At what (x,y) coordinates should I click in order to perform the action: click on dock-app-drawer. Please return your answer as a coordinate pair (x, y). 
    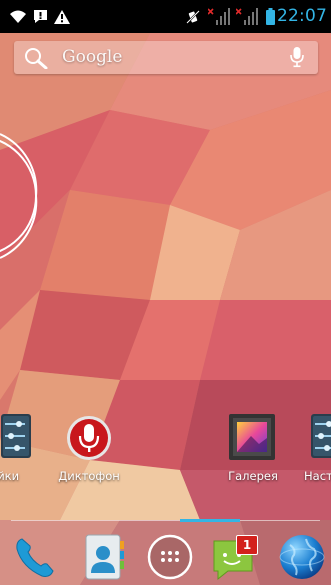
    Looking at the image, I should click on (170, 557).